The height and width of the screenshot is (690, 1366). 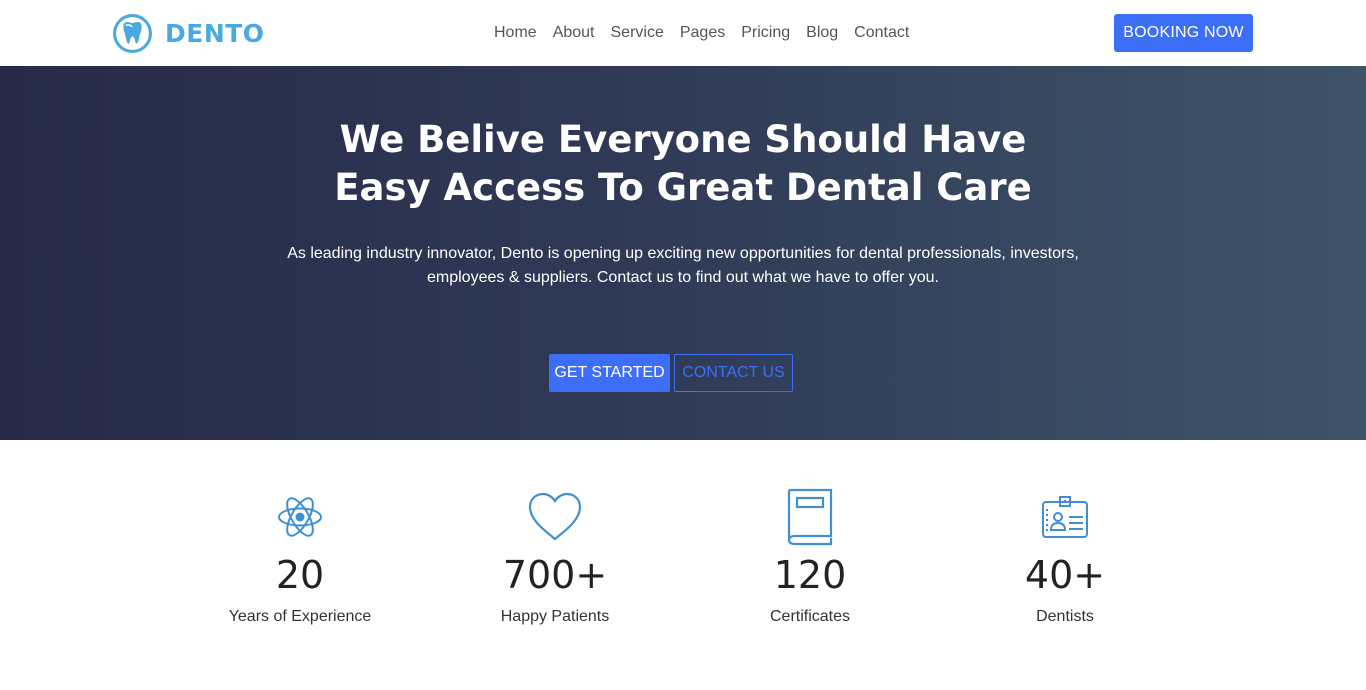 I want to click on book-icon, so click(x=810, y=517).